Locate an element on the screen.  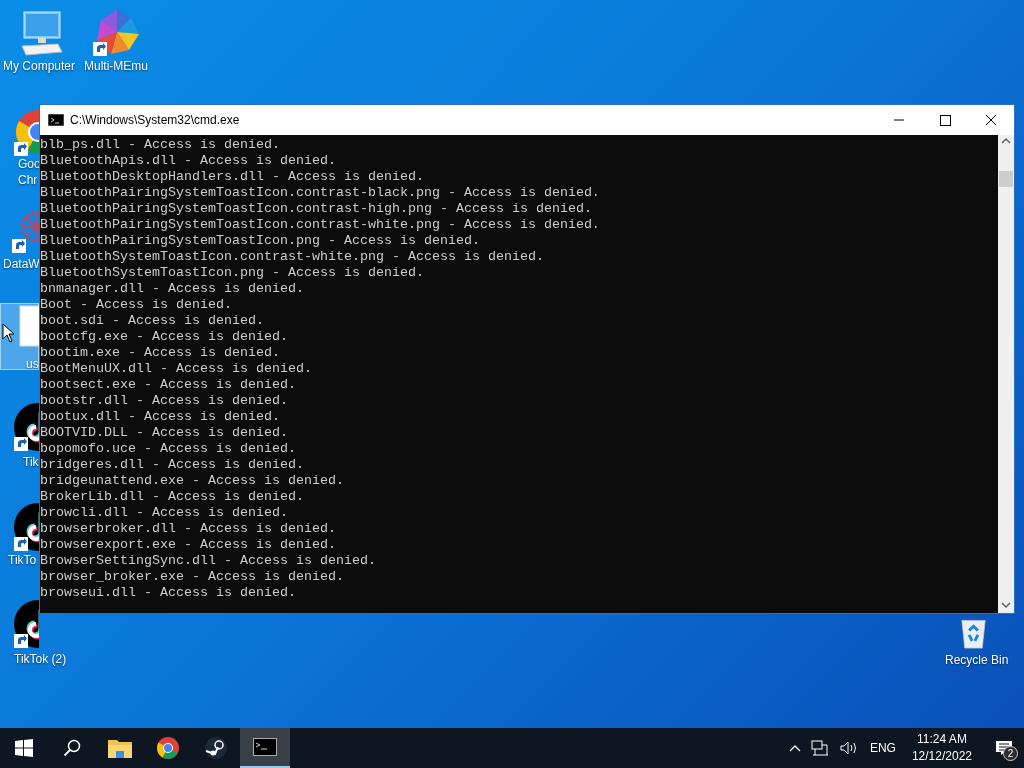
console-line: bootstr.dll - Access is denied. is located at coordinates (164, 401).